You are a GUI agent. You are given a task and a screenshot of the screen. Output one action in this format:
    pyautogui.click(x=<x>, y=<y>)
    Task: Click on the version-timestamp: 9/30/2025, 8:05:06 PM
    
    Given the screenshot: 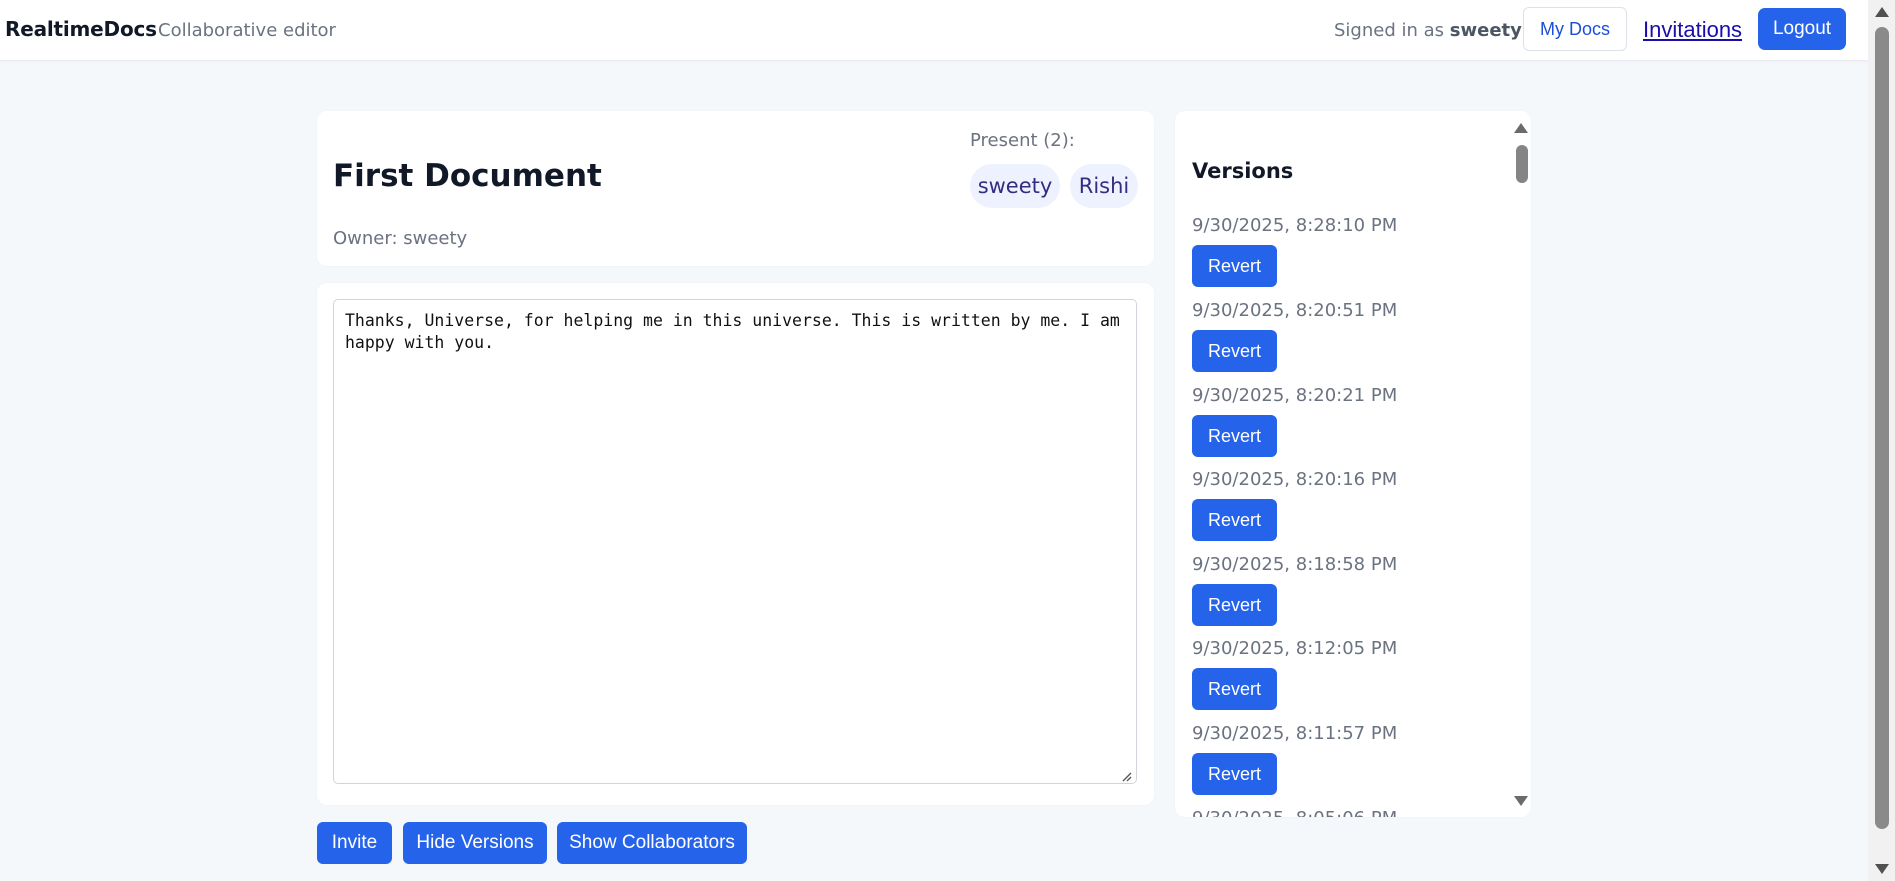 What is the action you would take?
    pyautogui.click(x=1294, y=812)
    